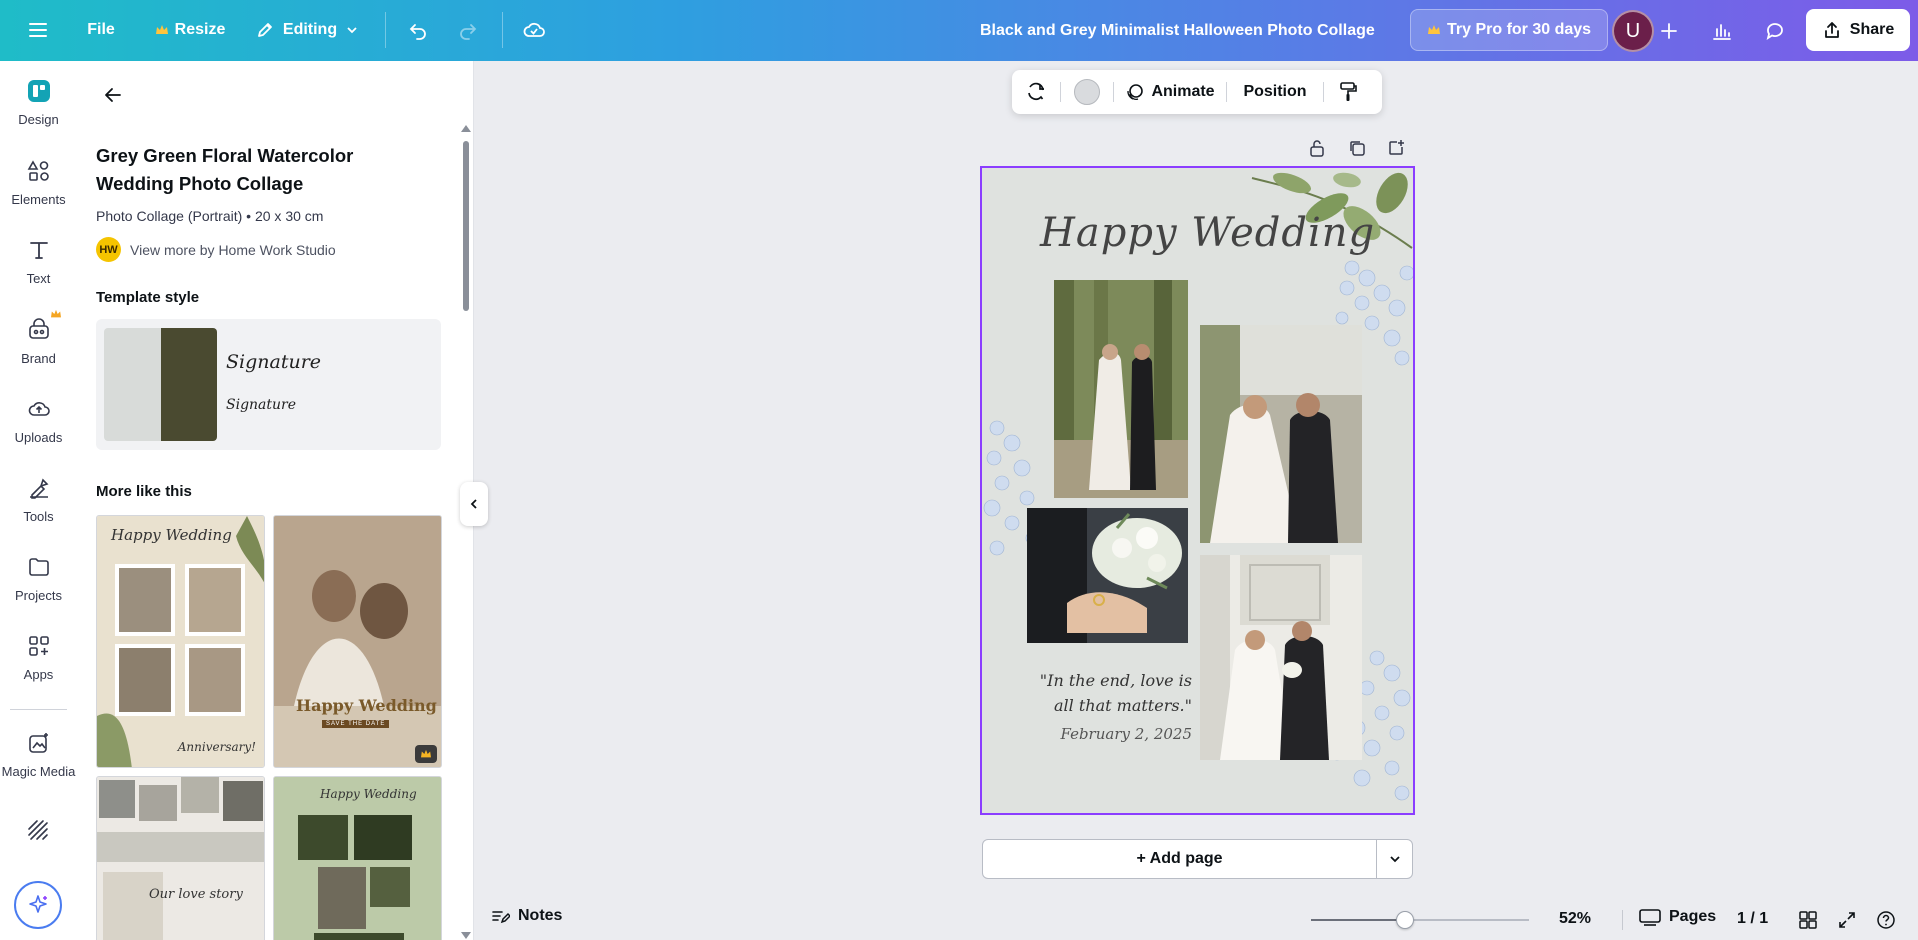 Image resolution: width=1918 pixels, height=940 pixels. Describe the element at coordinates (180, 858) in the screenshot. I see `template-thumbnail: Our love story` at that location.